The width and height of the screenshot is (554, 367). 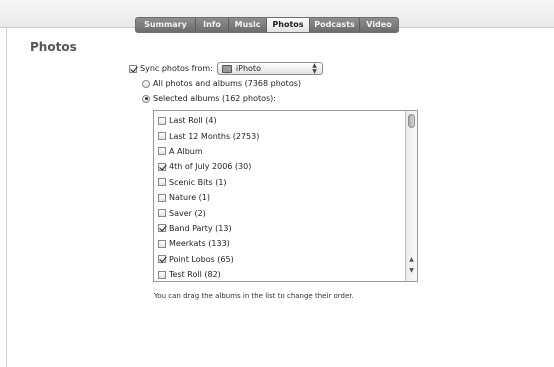 What do you see at coordinates (277, 16) in the screenshot?
I see `tab-bar: Summary Info Music Photos Podcasts Video` at bounding box center [277, 16].